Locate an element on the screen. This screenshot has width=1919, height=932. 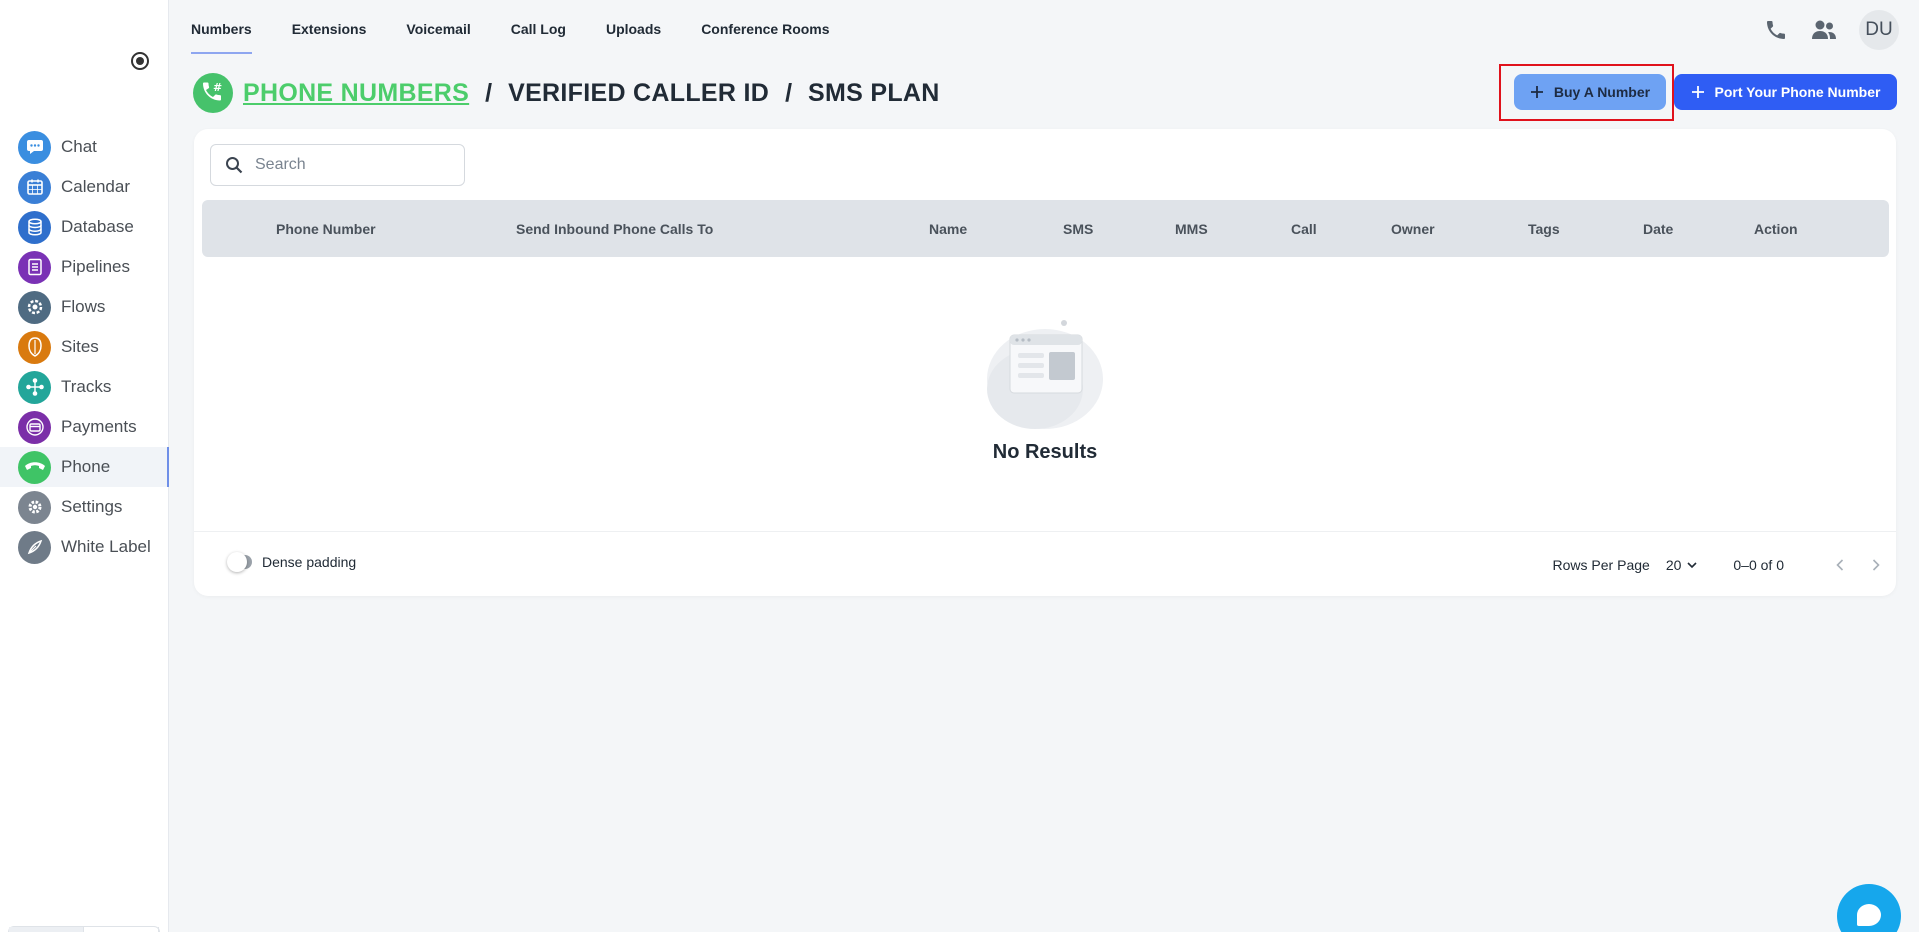
sidebar-item-label: Phone is located at coordinates (86, 466).